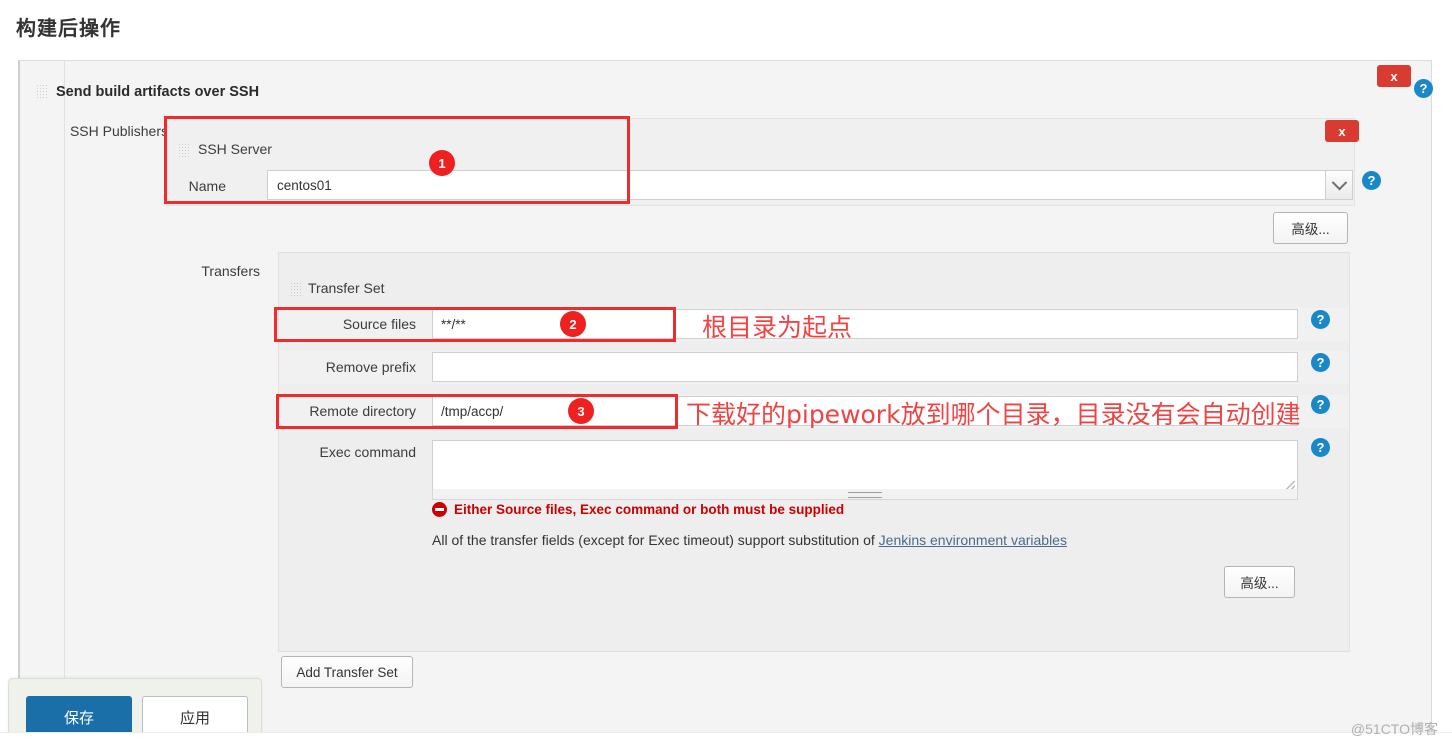  Describe the element at coordinates (865, 467) in the screenshot. I see `exec-command-textarea` at that location.